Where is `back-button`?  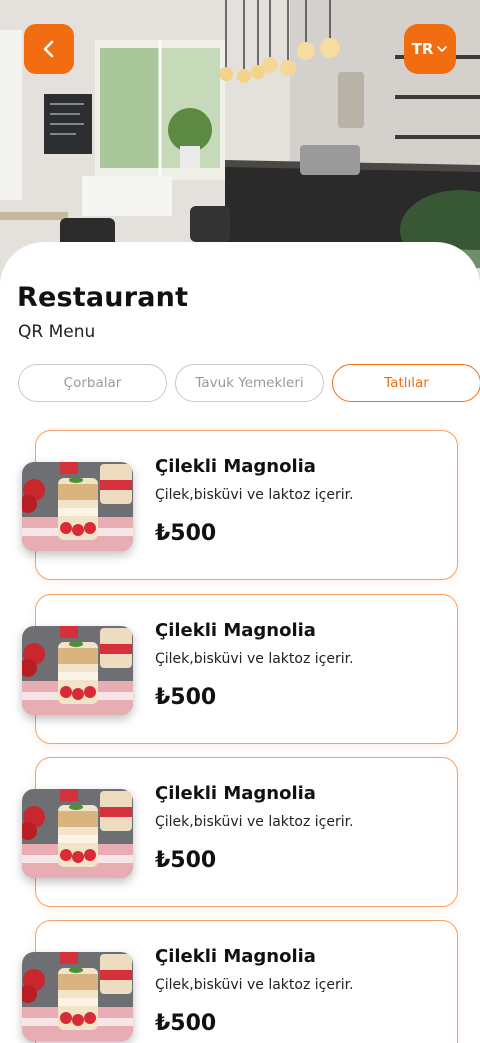
back-button is located at coordinates (49, 49).